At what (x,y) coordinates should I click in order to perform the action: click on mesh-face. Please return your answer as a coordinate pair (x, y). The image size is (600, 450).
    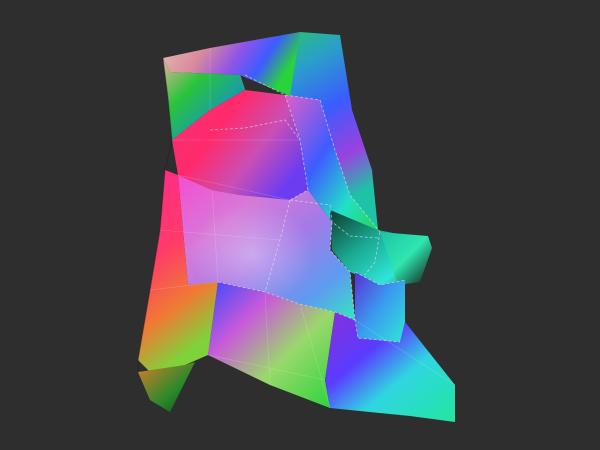
    Looking at the image, I should click on (166, 387).